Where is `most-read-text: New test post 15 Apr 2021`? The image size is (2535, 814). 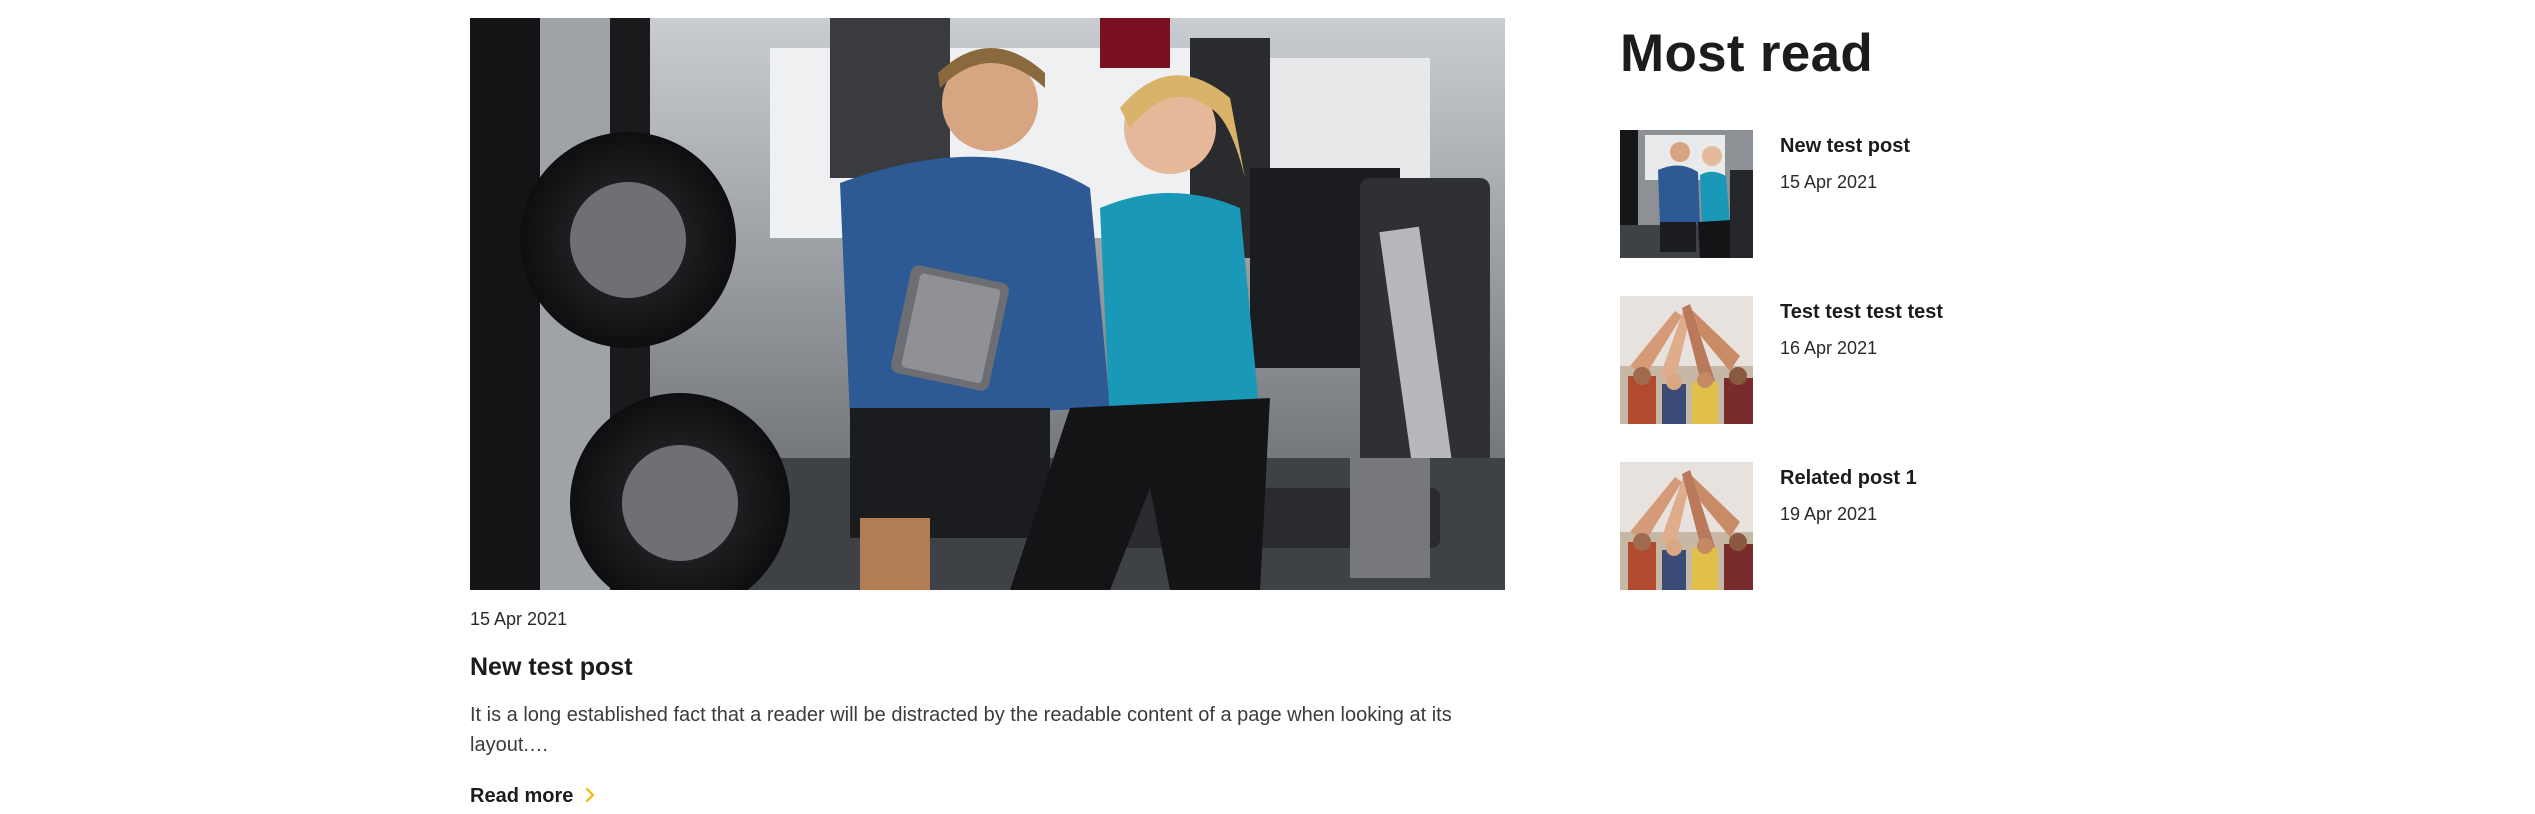 most-read-text: New test post 15 Apr 2021 is located at coordinates (1845, 161).